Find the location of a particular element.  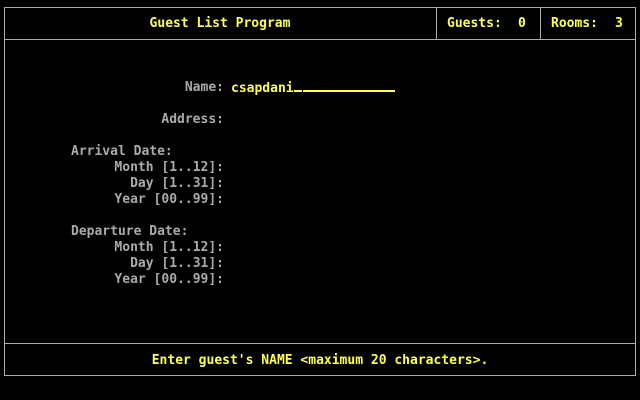

departure-date-heading: Departure Date: is located at coordinates (130, 231).